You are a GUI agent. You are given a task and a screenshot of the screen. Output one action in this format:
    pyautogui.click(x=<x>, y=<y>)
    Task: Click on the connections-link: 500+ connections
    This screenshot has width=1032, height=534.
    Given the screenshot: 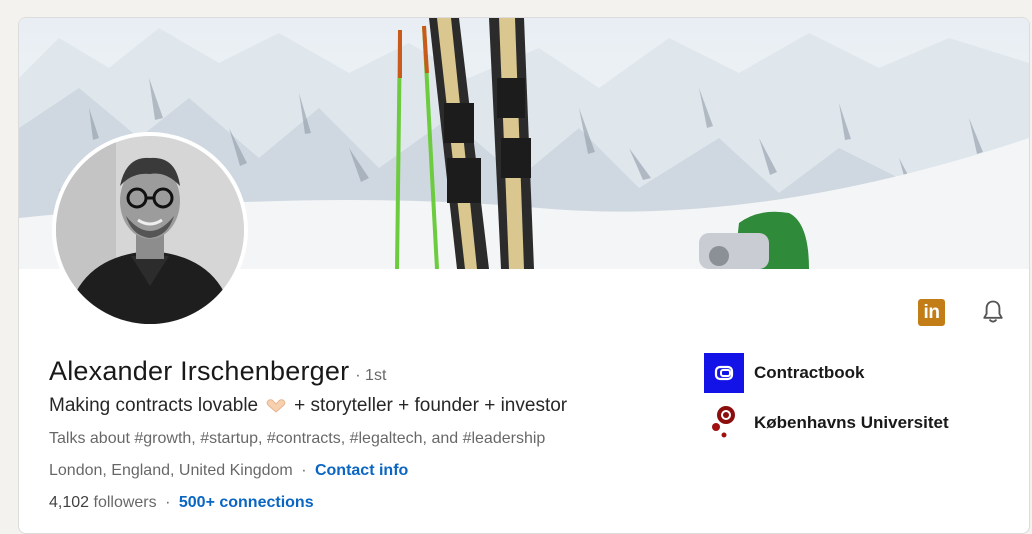 What is the action you would take?
    pyautogui.click(x=246, y=502)
    